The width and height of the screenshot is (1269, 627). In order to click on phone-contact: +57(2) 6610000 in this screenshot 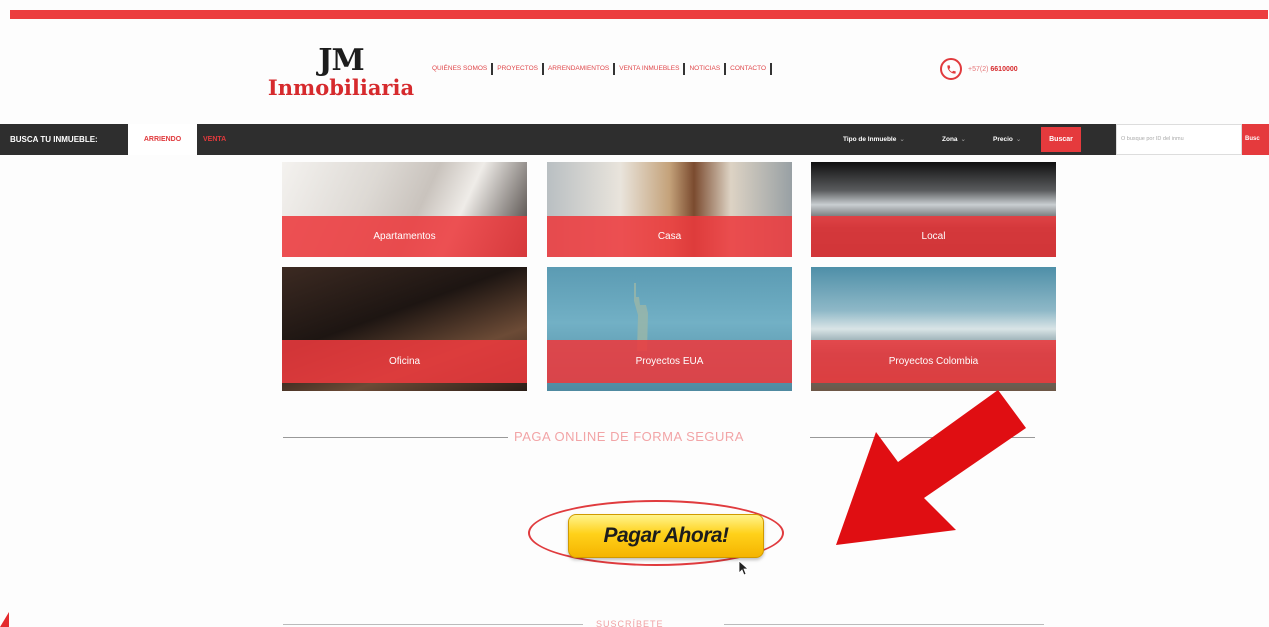, I will do `click(979, 69)`.